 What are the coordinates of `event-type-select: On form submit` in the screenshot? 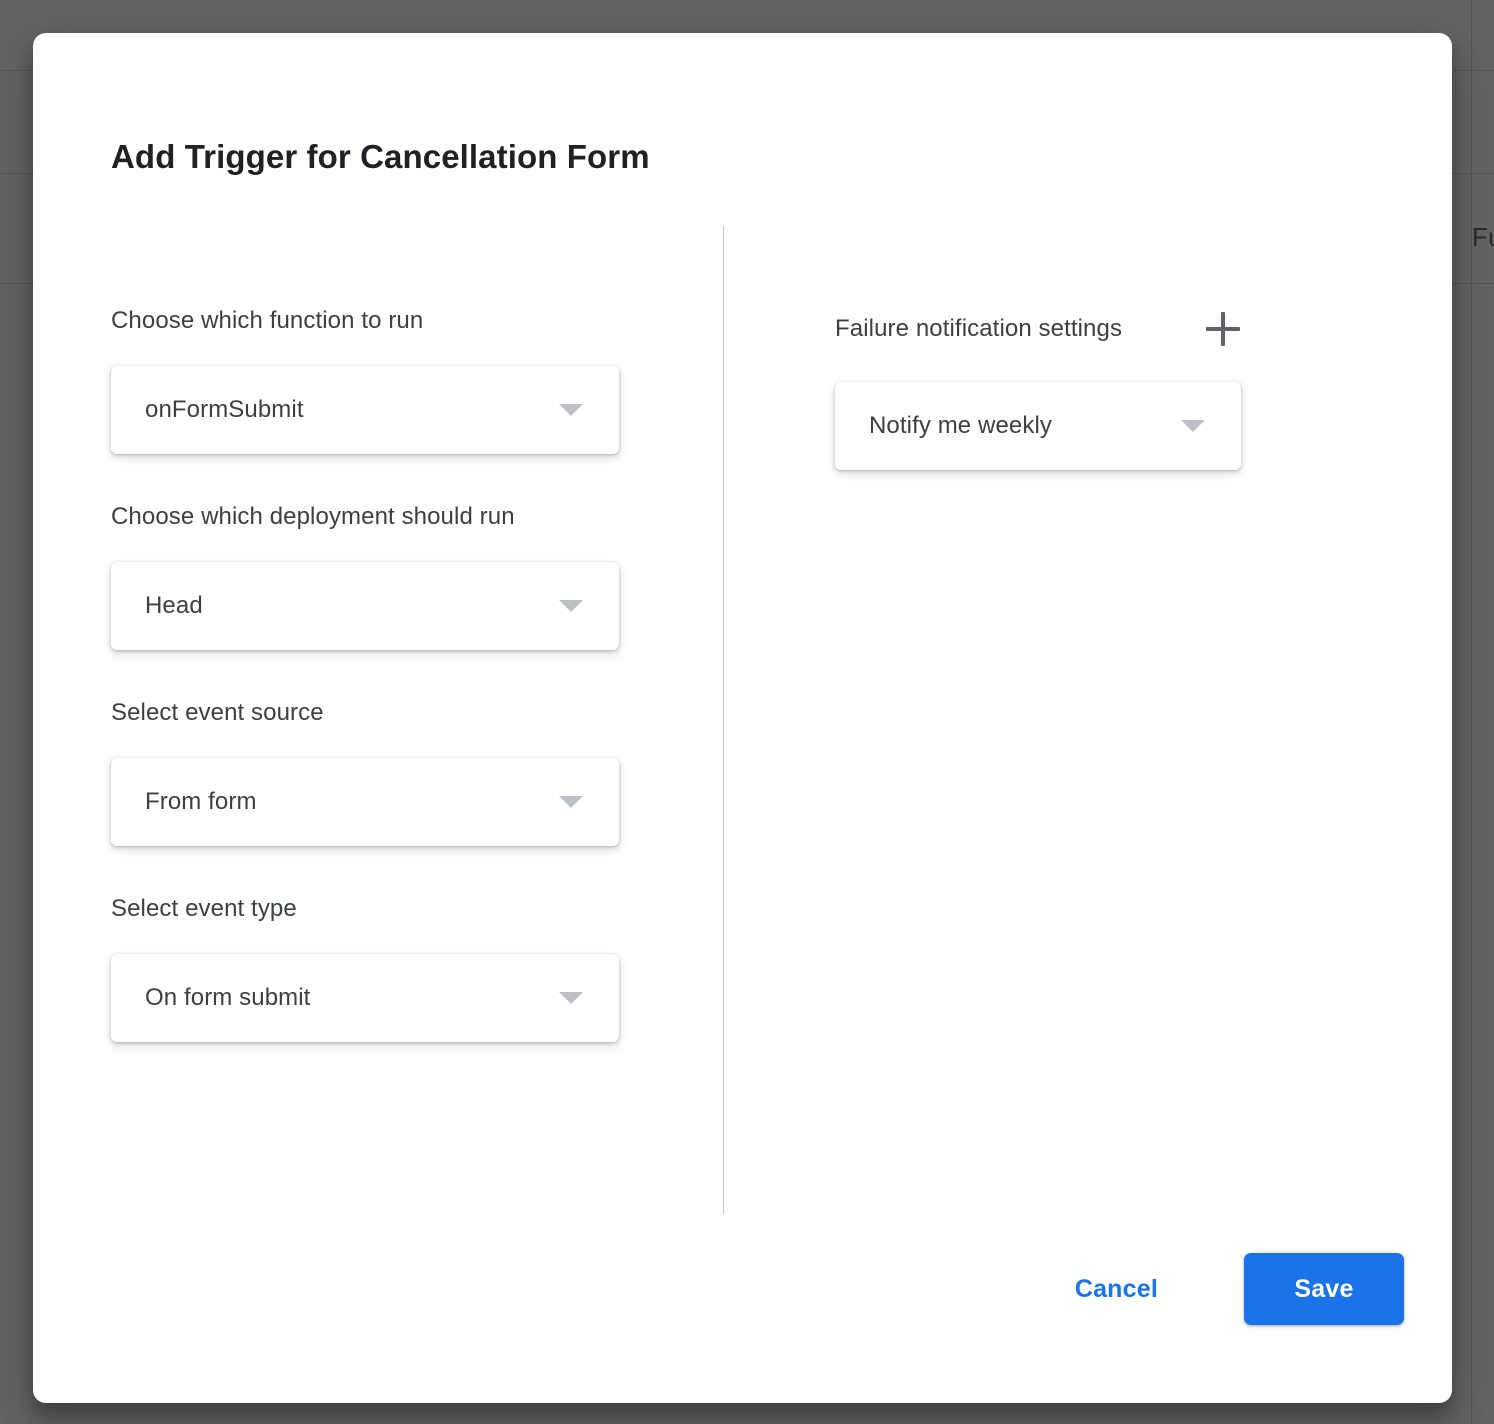 It's located at (365, 998).